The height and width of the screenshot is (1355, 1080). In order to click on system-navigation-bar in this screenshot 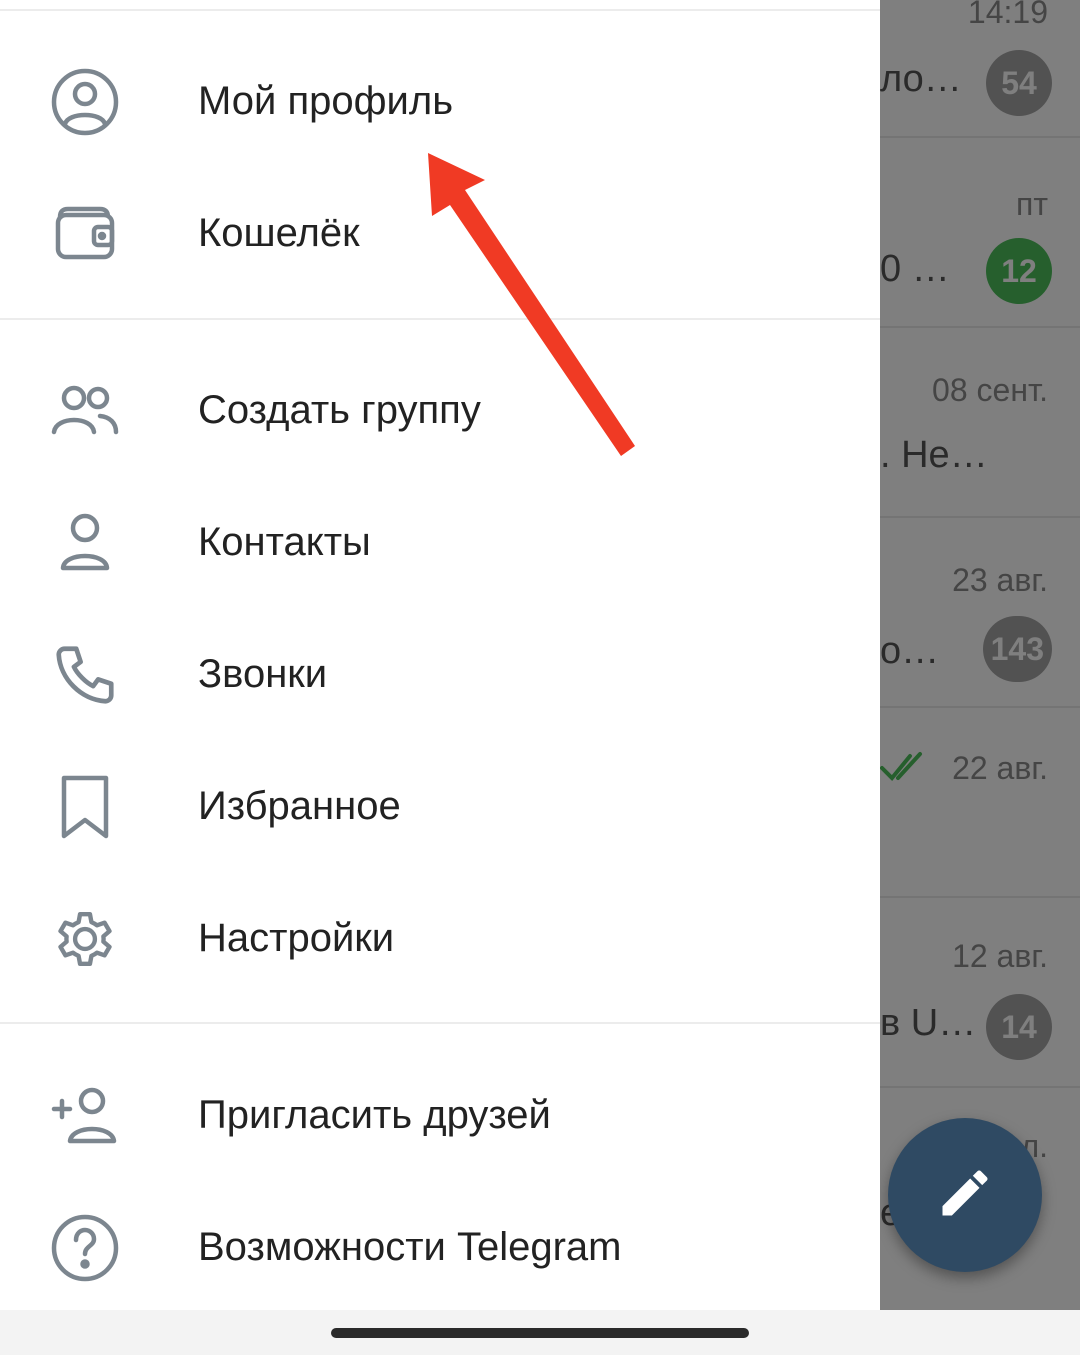, I will do `click(540, 1332)`.